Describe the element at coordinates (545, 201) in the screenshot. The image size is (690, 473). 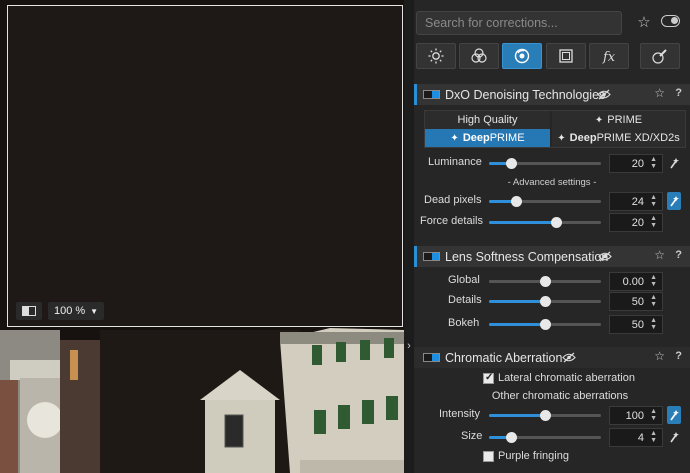
I see `dead-pixels-slider` at that location.